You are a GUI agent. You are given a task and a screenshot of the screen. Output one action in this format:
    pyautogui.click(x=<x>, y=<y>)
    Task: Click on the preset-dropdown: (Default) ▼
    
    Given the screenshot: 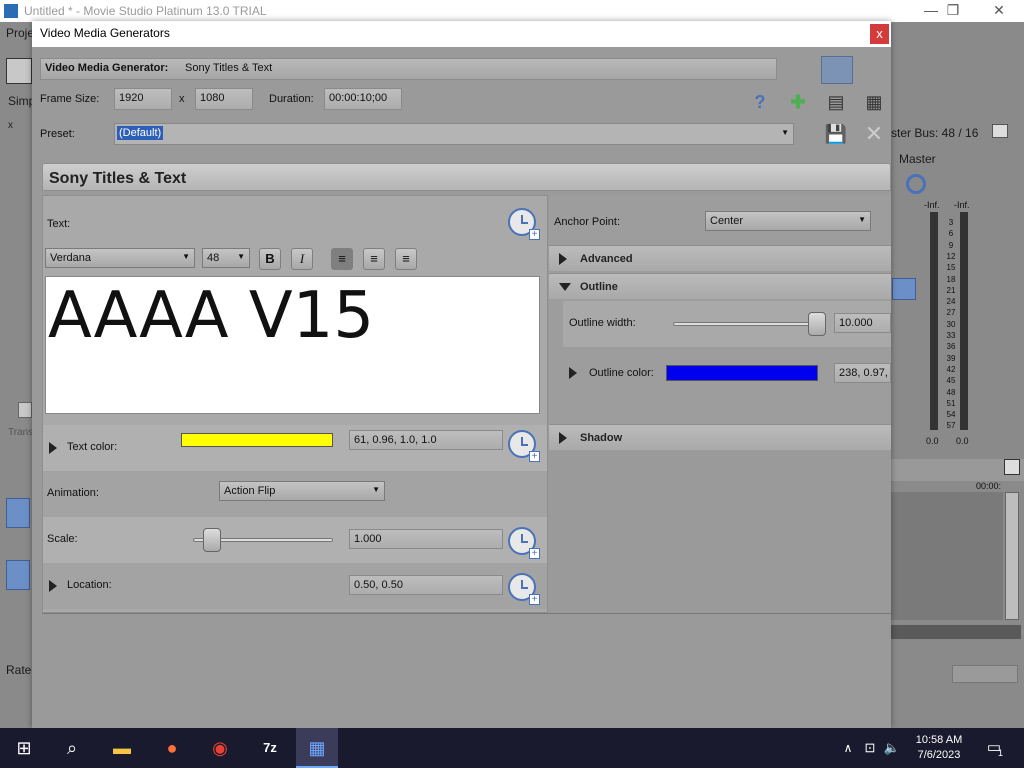 What is the action you would take?
    pyautogui.click(x=454, y=134)
    